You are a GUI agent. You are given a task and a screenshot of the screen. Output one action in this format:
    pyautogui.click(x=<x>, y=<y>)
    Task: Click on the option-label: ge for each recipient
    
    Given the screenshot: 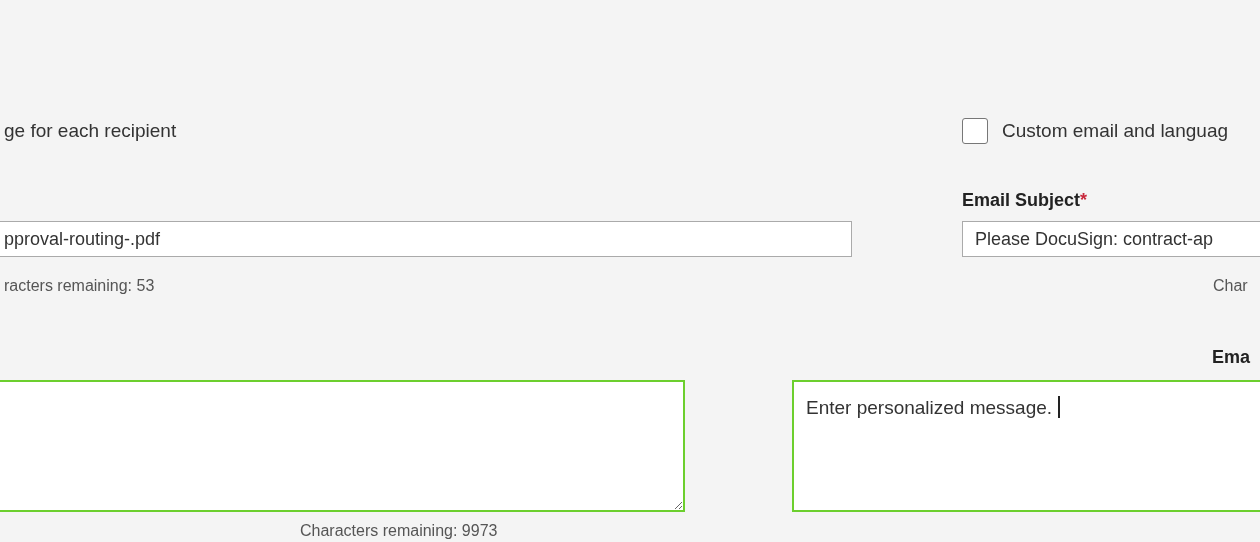 What is the action you would take?
    pyautogui.click(x=91, y=131)
    